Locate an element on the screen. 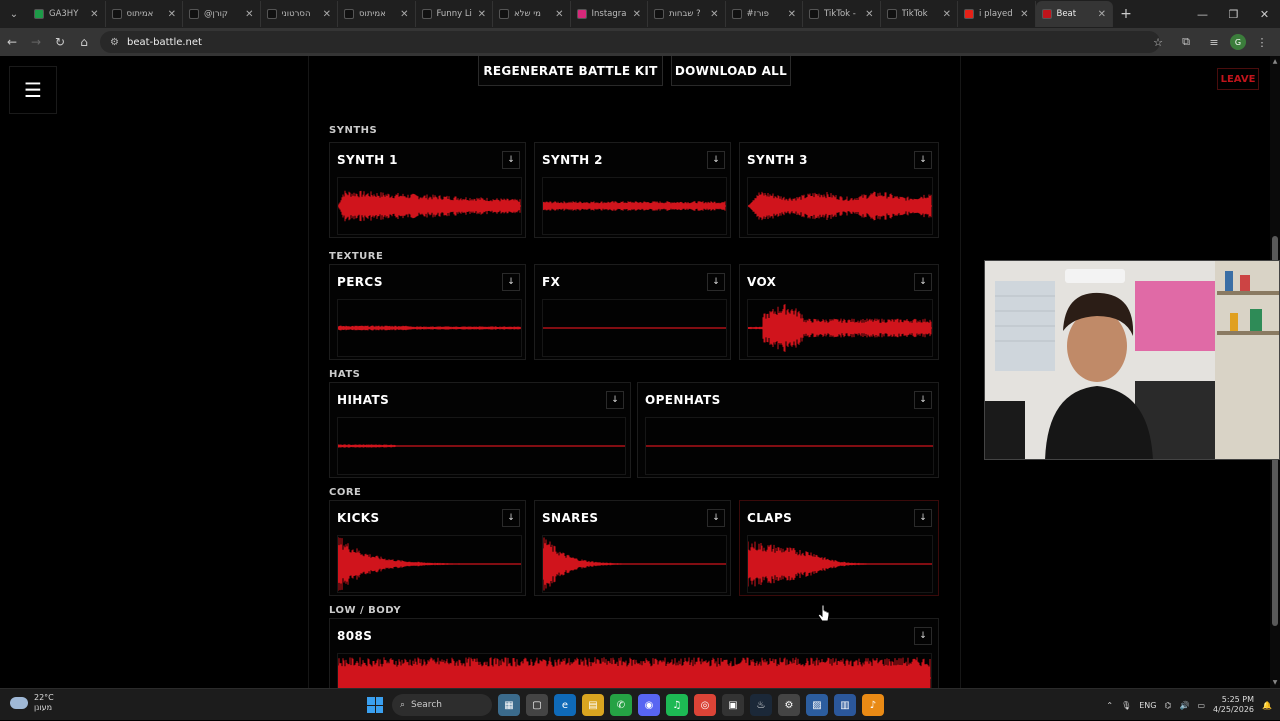  sample-card-openhats: OPENHATS ↓ is located at coordinates (788, 430).